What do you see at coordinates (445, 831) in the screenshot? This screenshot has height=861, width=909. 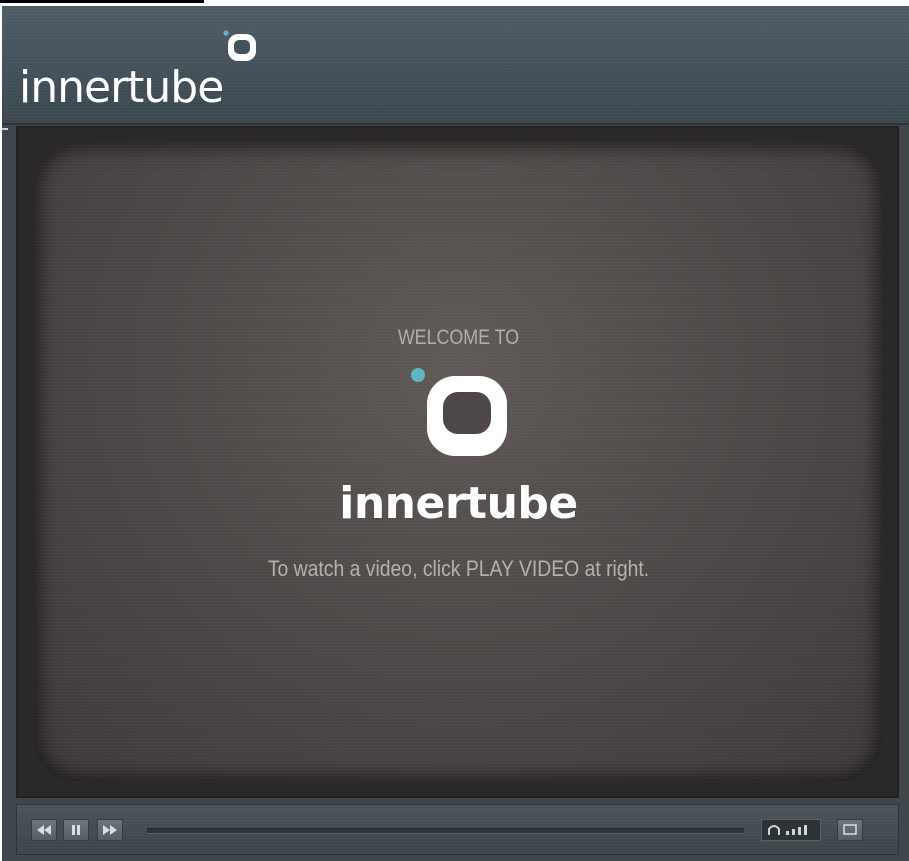 I see `progress-bar` at bounding box center [445, 831].